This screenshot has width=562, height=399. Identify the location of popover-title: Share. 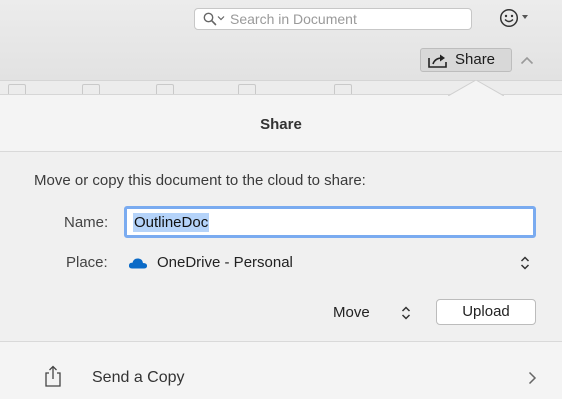
(281, 124).